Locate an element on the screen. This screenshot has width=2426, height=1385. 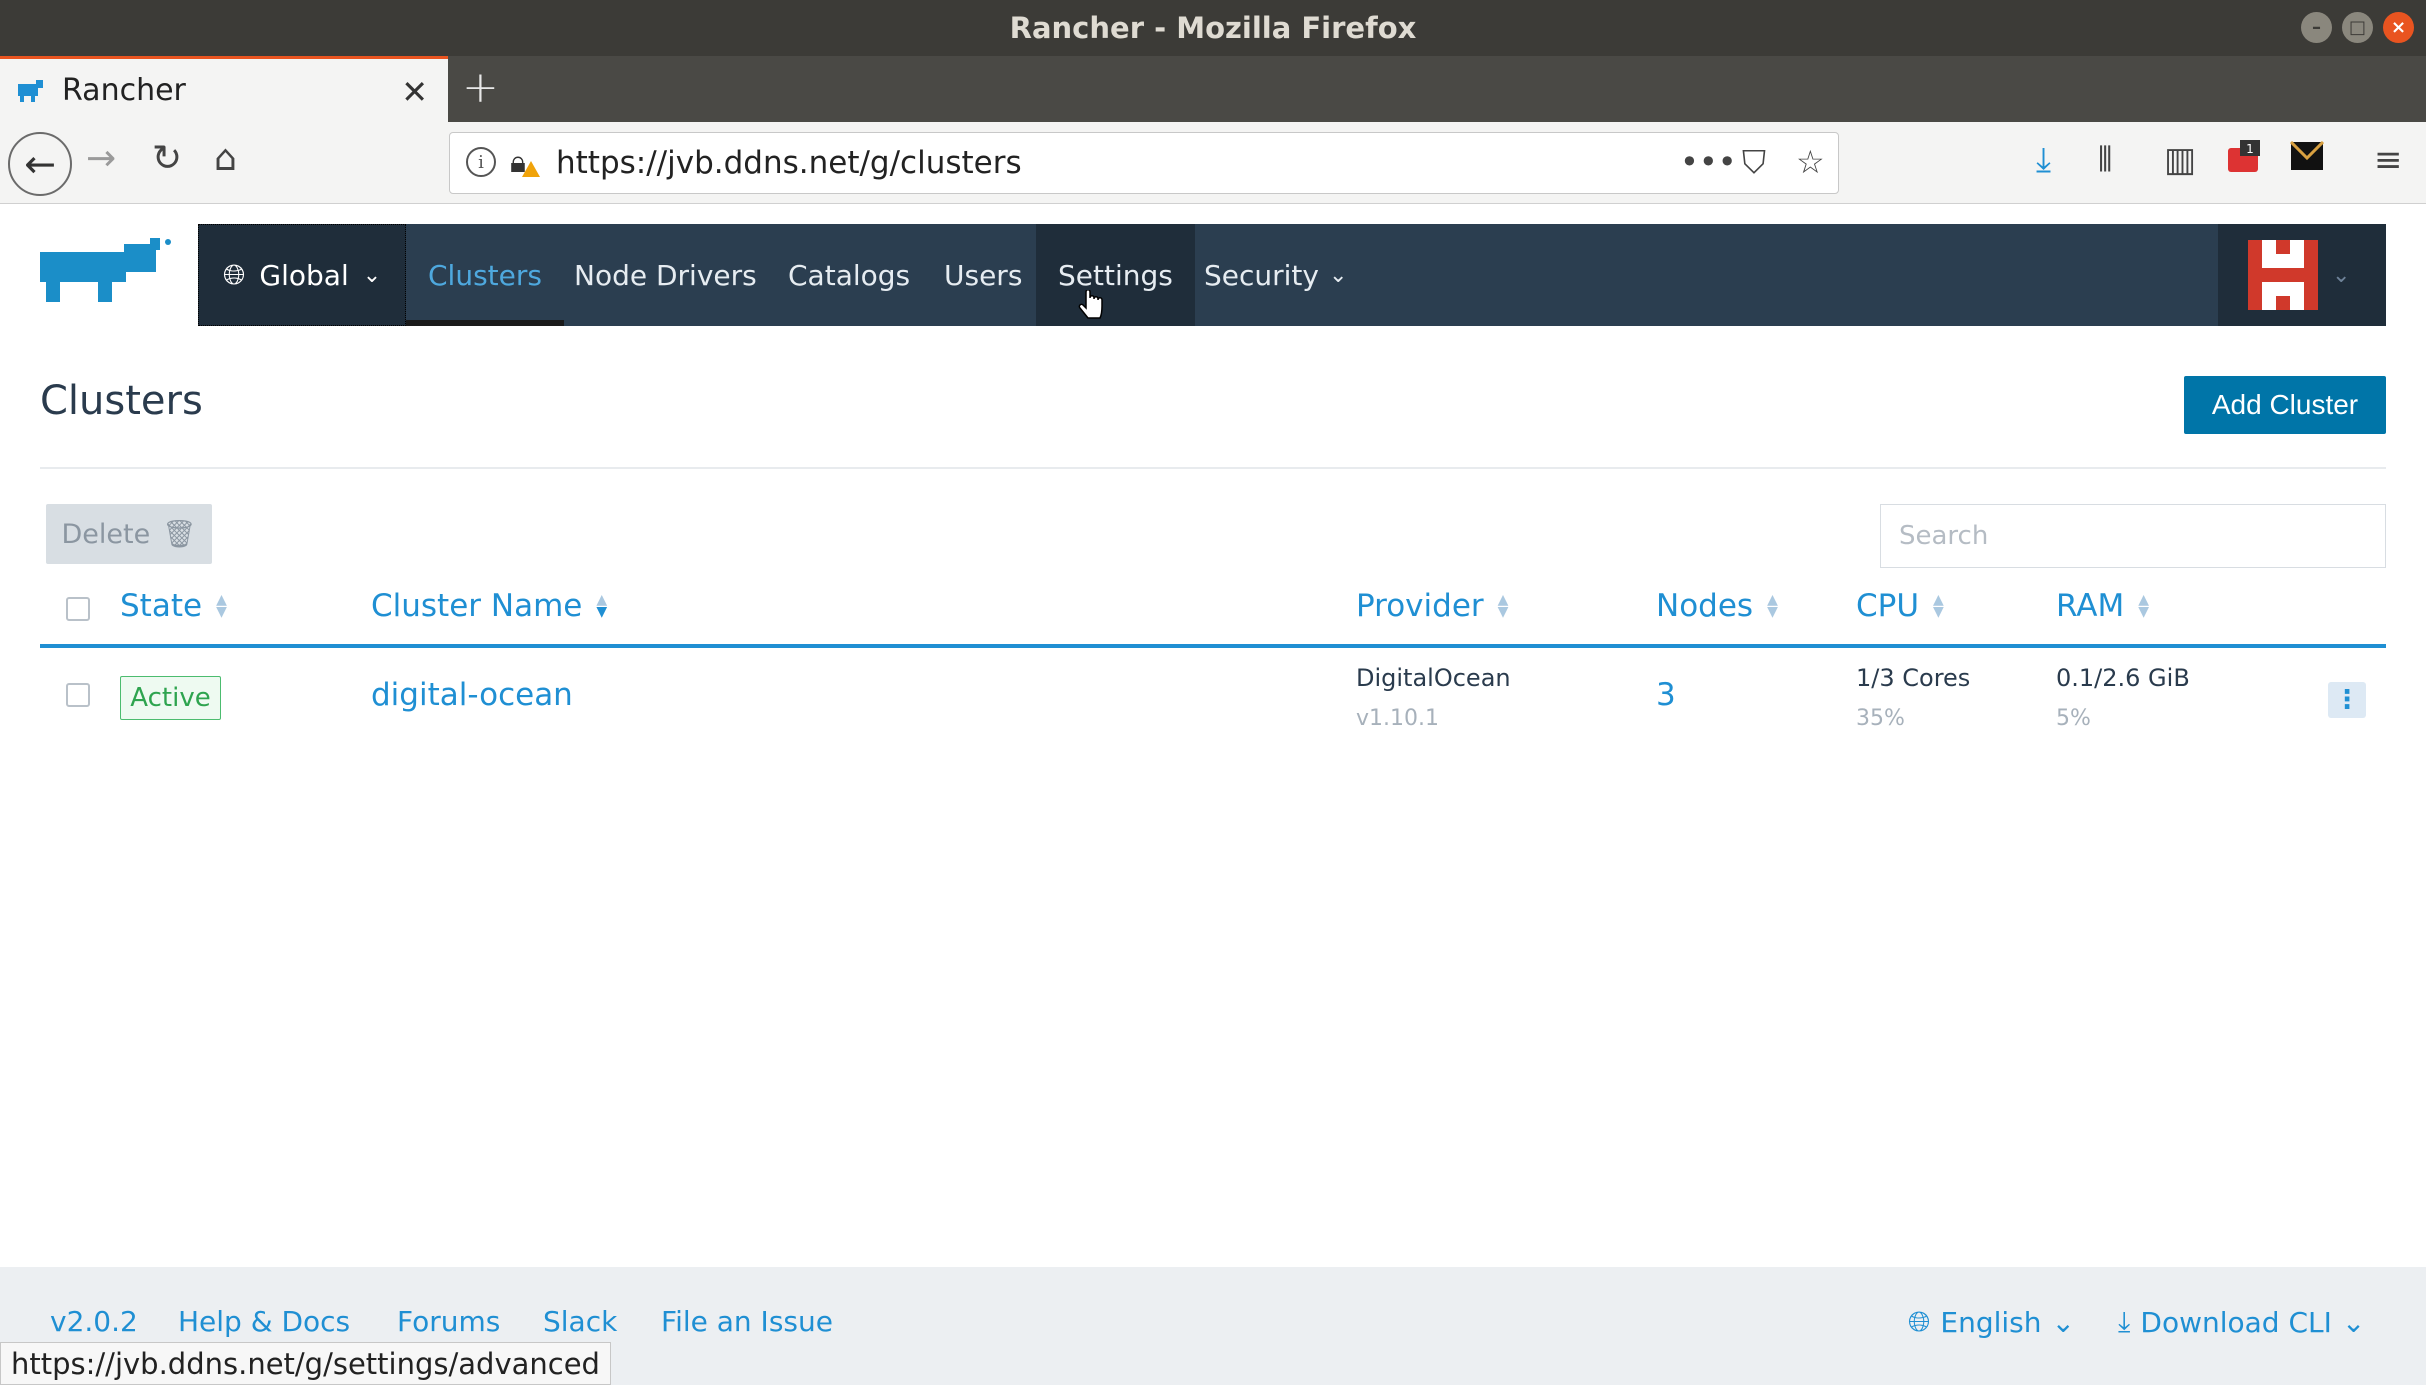
minimize-icon: – is located at coordinates (2316, 27).